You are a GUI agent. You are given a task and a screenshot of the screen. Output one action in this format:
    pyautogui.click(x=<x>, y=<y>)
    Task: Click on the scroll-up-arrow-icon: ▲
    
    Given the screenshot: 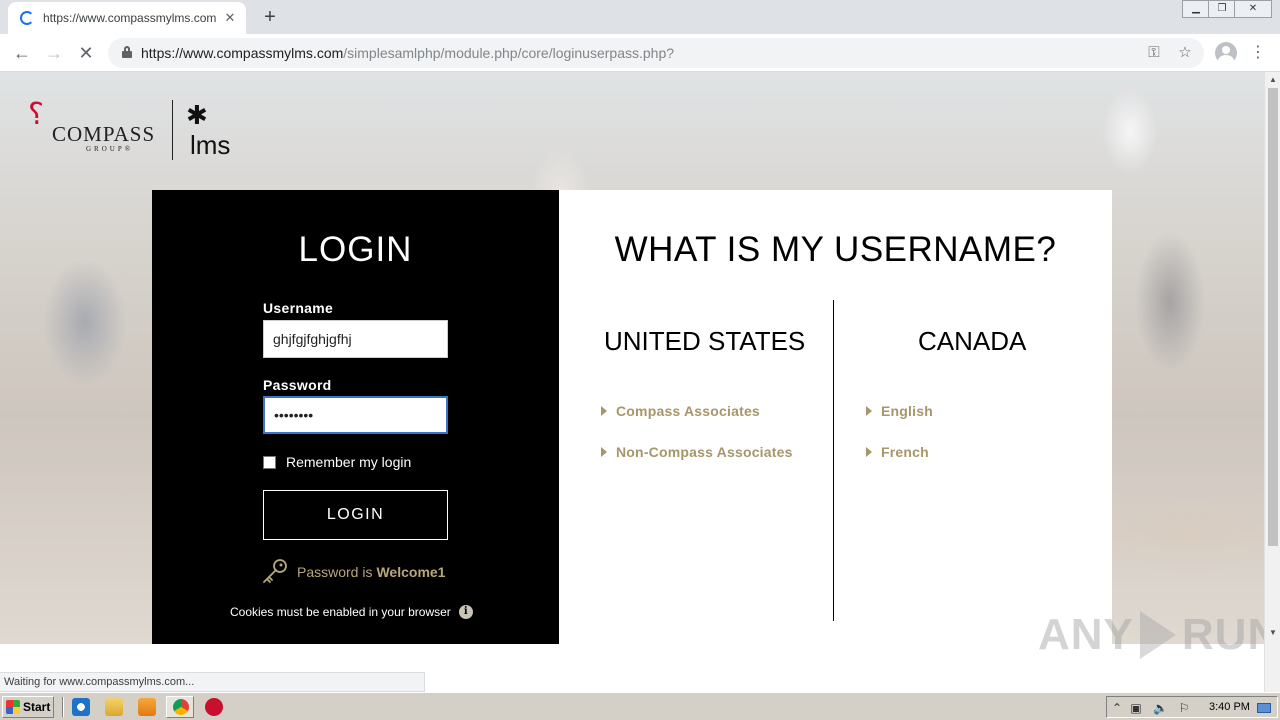 What is the action you would take?
    pyautogui.click(x=1273, y=79)
    